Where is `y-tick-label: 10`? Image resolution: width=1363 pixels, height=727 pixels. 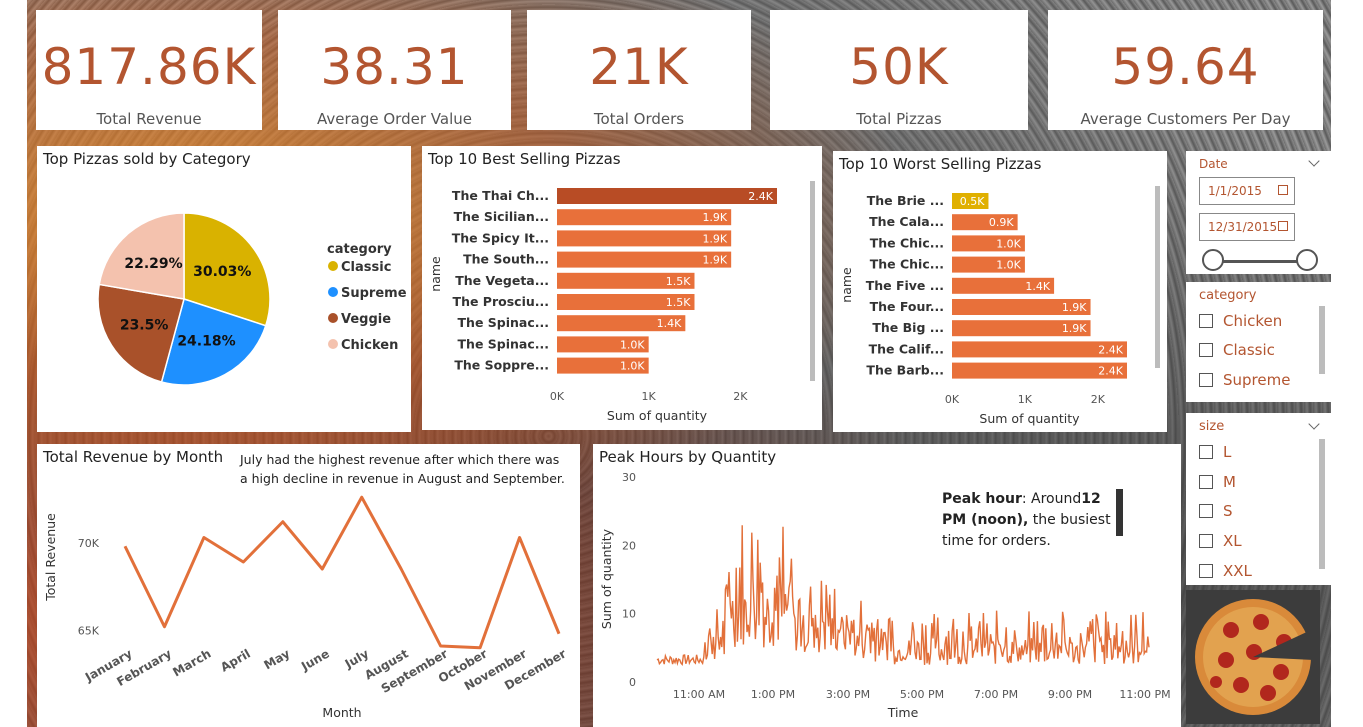 y-tick-label: 10 is located at coordinates (629, 614).